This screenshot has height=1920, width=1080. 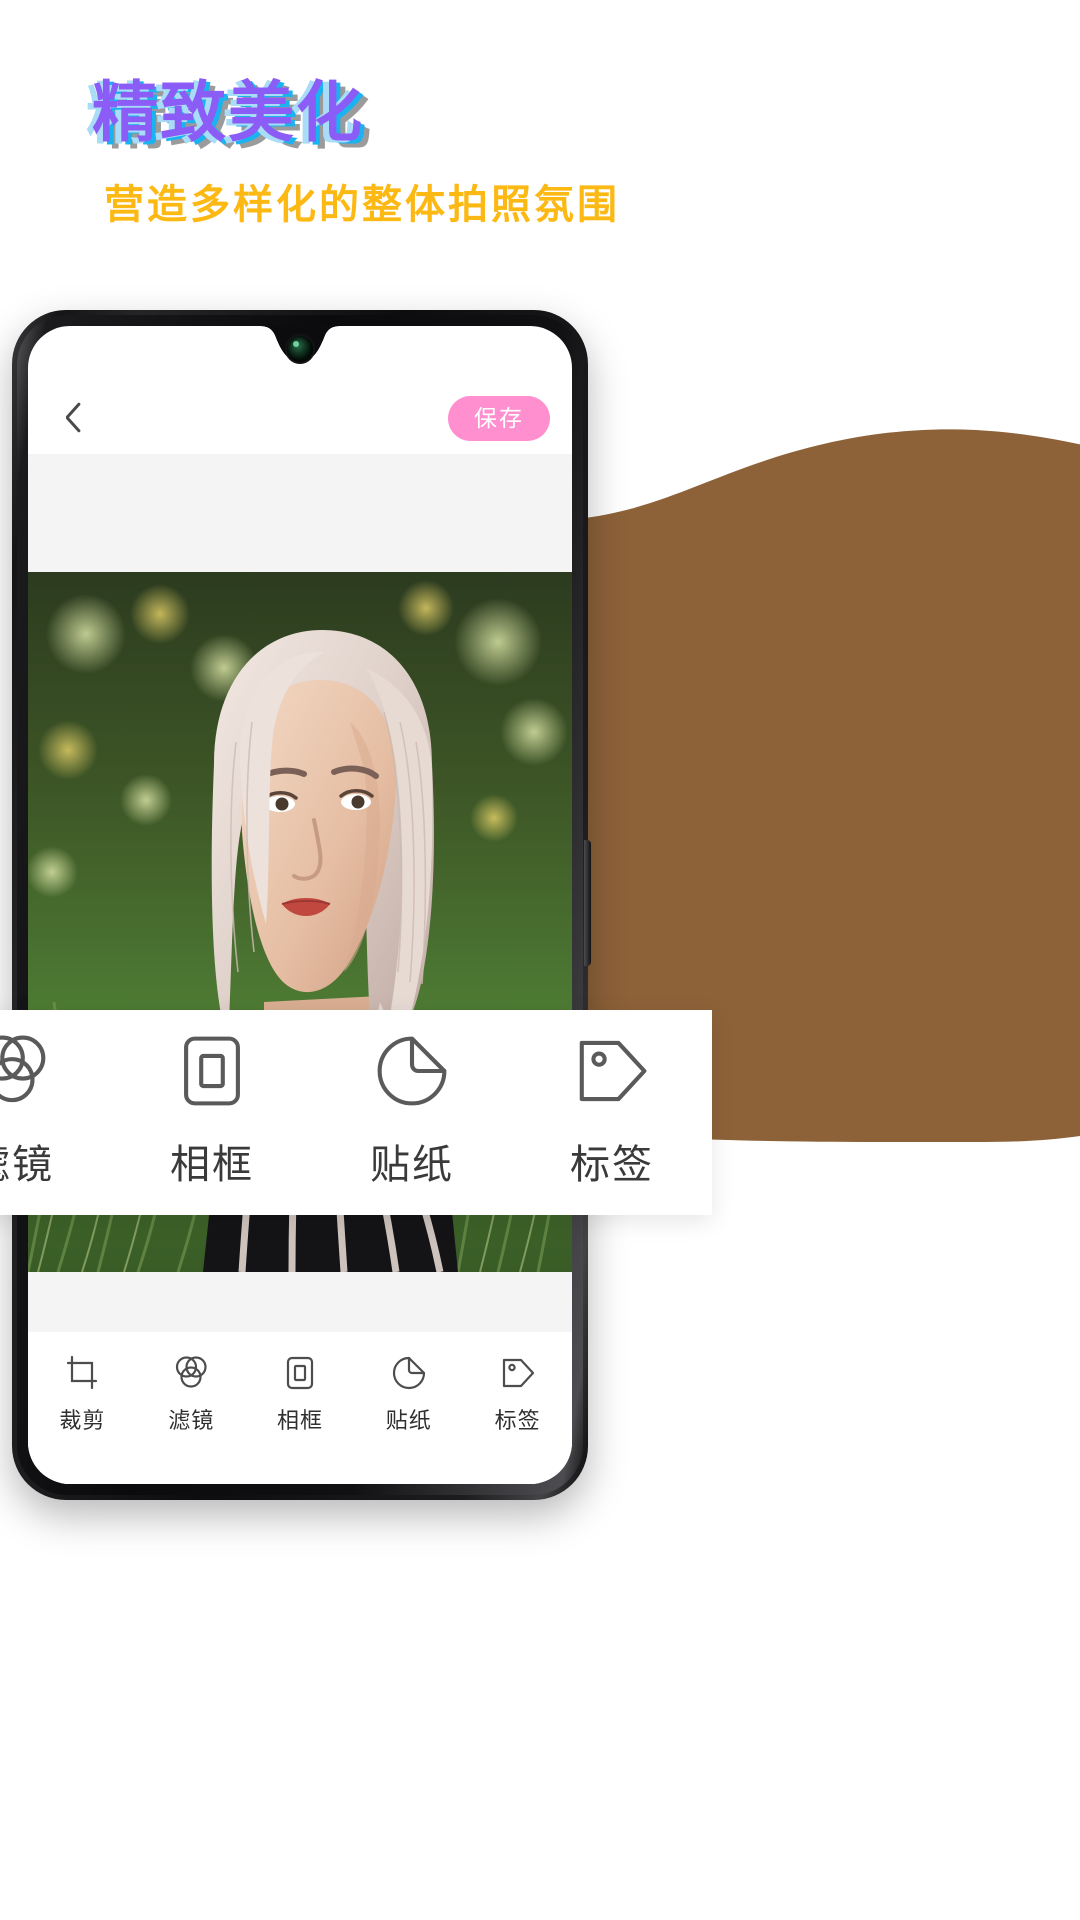 What do you see at coordinates (408, 1421) in the screenshot?
I see `nav-label: 贴纸` at bounding box center [408, 1421].